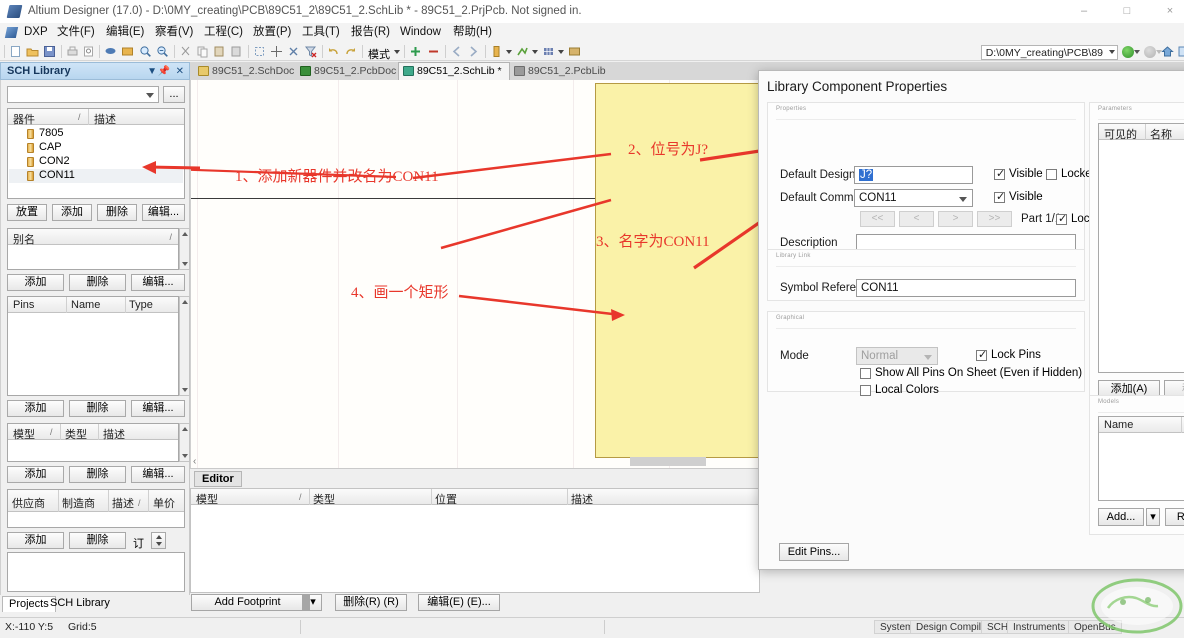 This screenshot has height=638, width=1184. Describe the element at coordinates (223, 32) in the screenshot. I see `menu-item-project: 工程(C)` at that location.